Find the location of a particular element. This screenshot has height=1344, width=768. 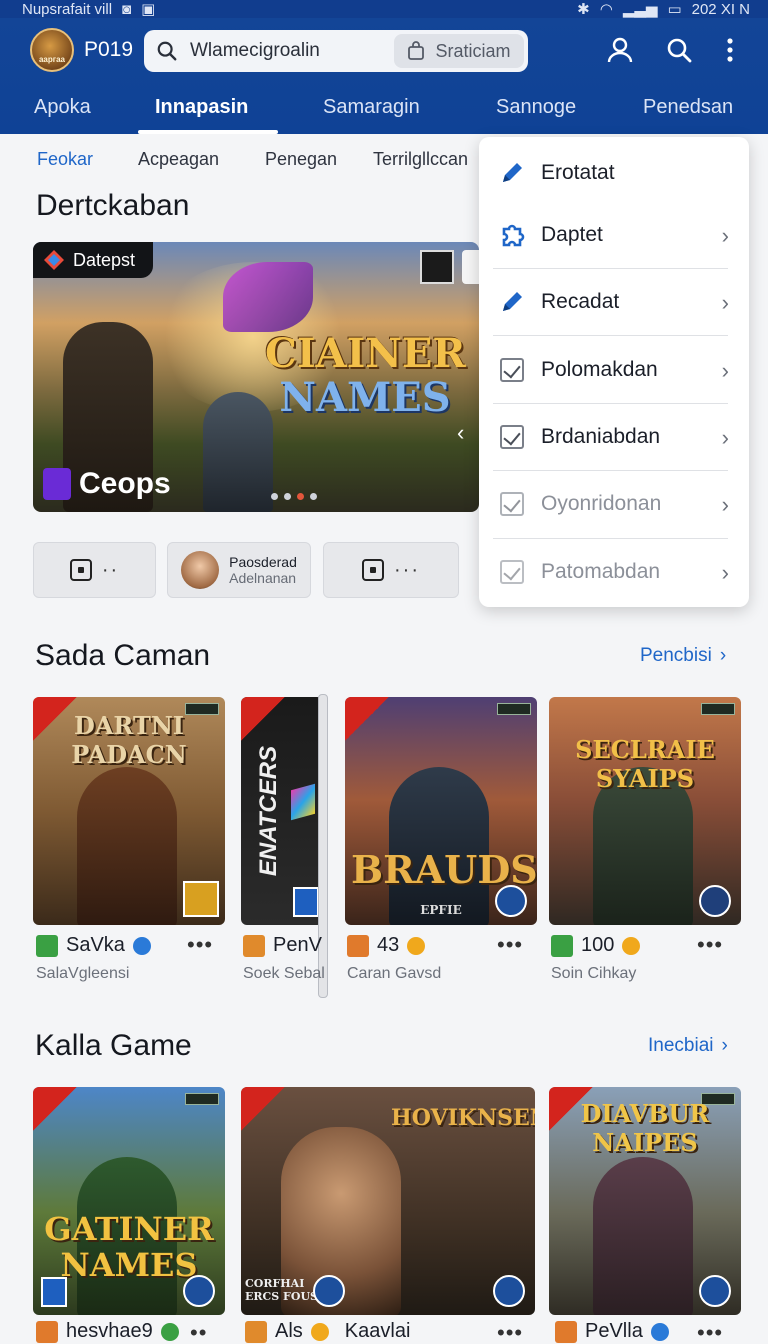

subtab-penegan: Penegan is located at coordinates (301, 159).